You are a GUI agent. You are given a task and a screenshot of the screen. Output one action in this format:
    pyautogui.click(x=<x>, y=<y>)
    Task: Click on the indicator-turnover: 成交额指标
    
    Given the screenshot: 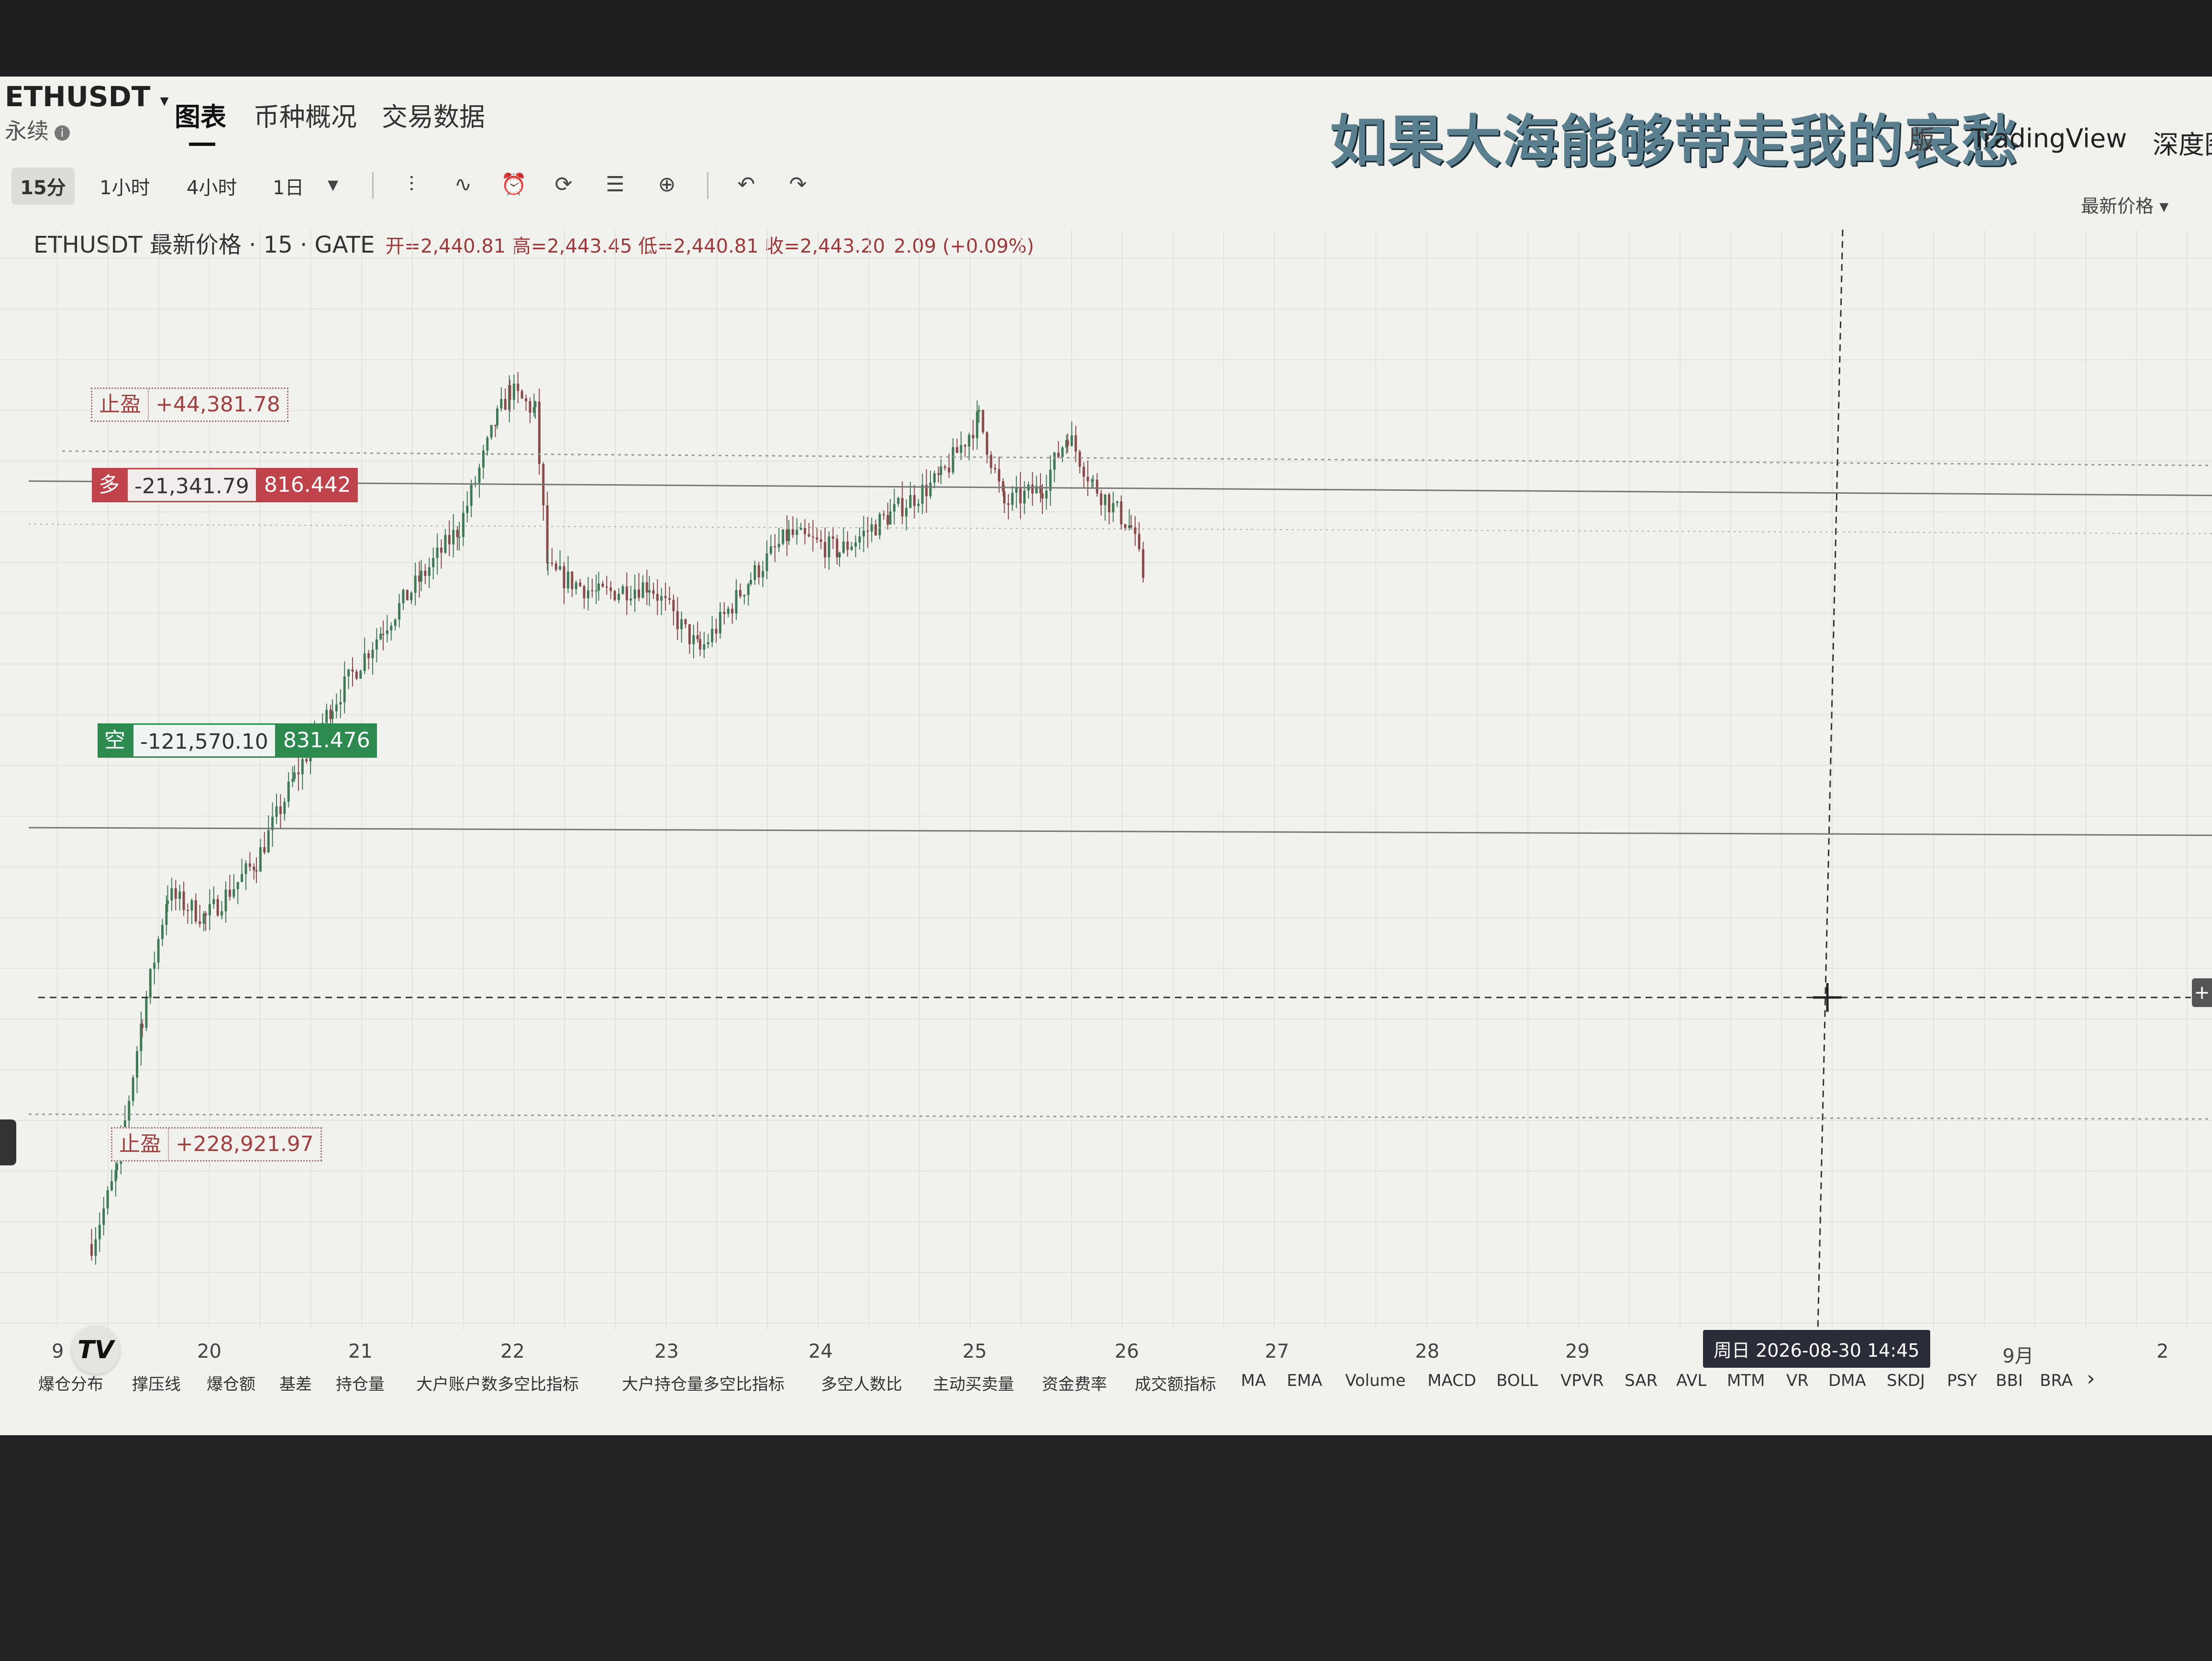 What is the action you would take?
    pyautogui.click(x=1175, y=1383)
    